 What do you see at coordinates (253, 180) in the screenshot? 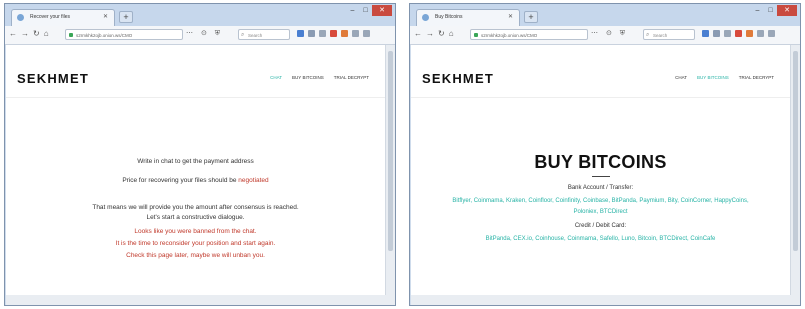
I see `negotiated-link: negotiated` at bounding box center [253, 180].